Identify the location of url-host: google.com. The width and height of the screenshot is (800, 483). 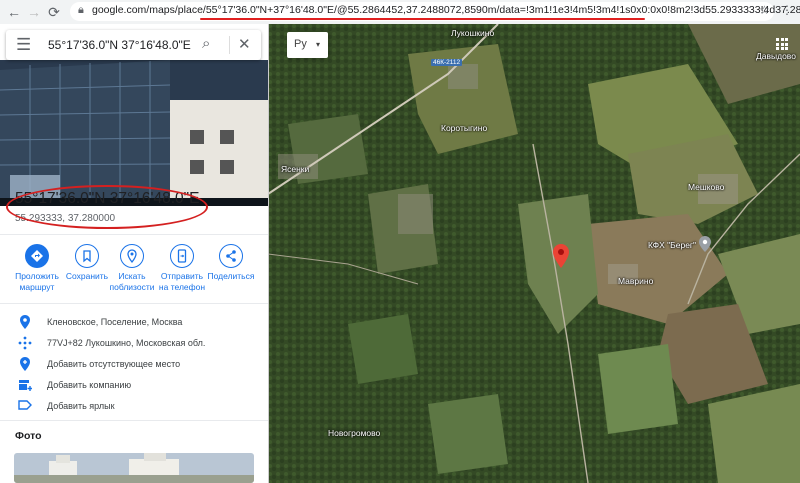
(119, 10).